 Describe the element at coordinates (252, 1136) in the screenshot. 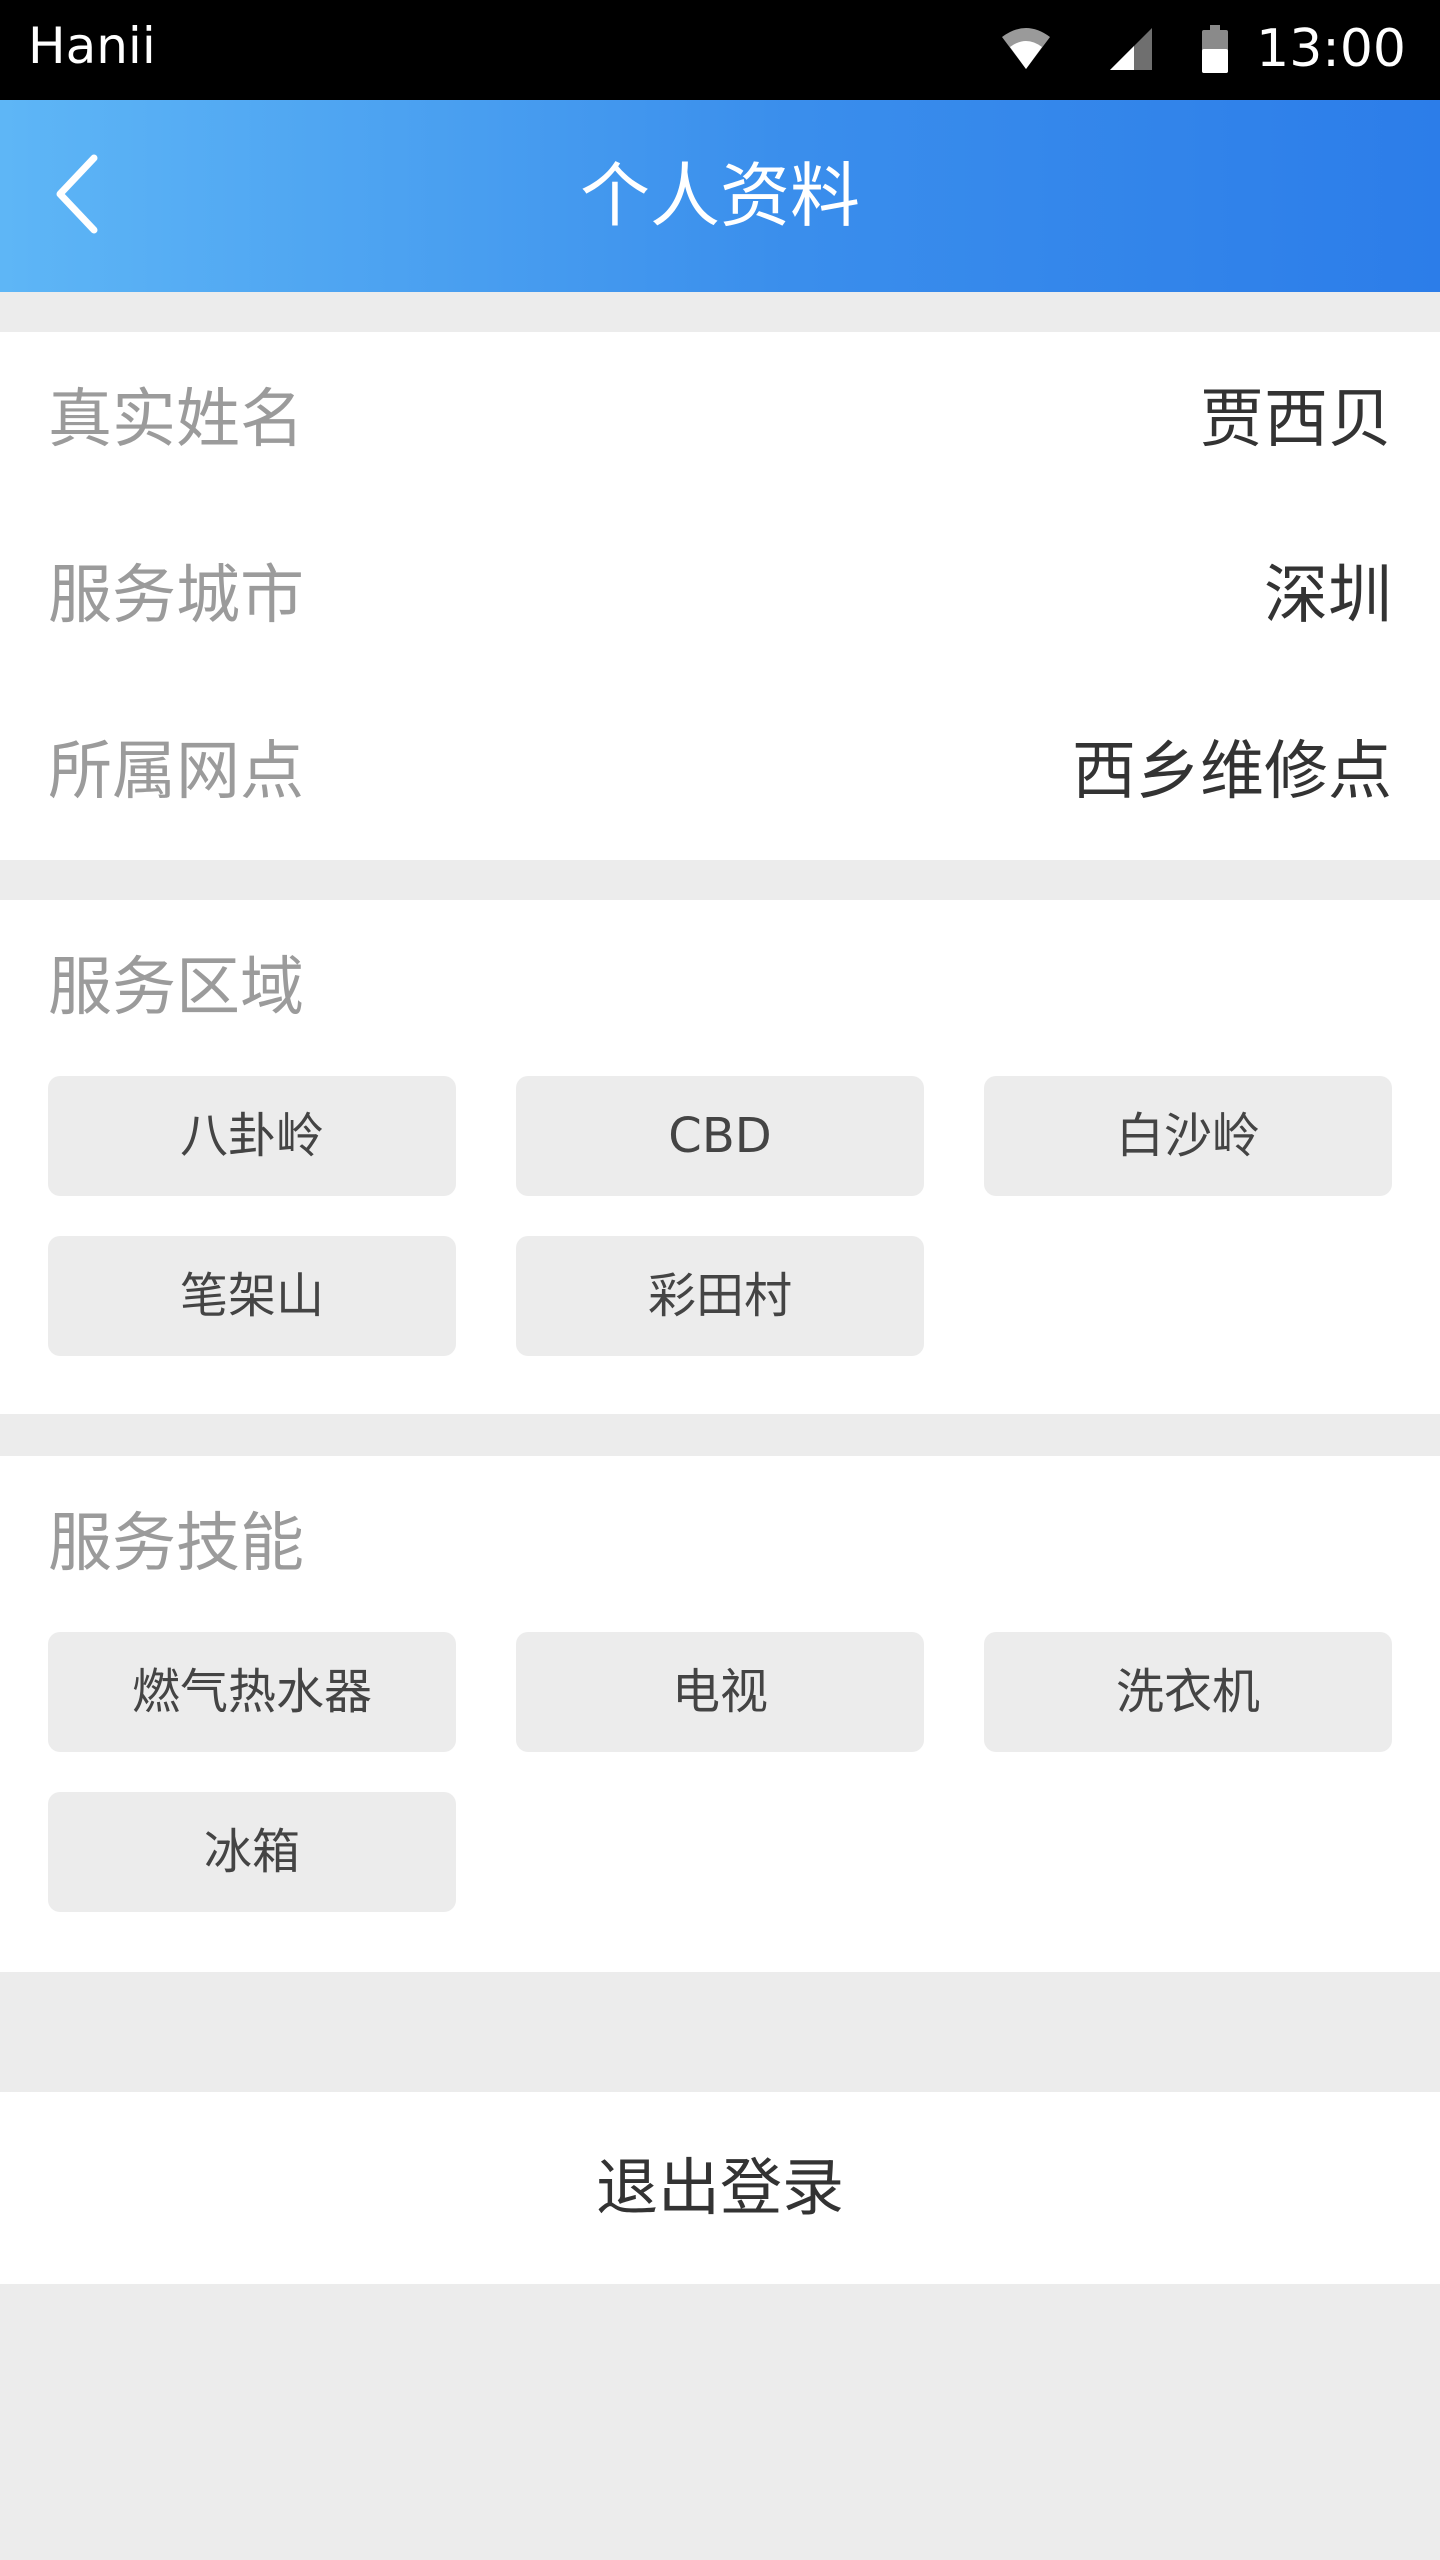

I see `area-tag: 八卦岭` at that location.